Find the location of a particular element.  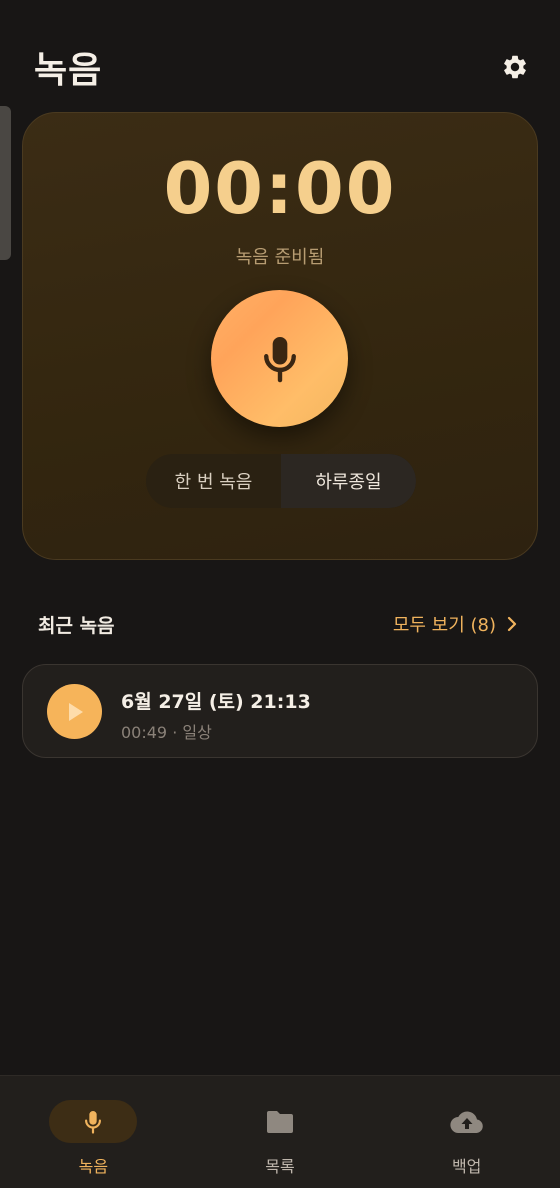

recent-title: 최근 녹음 is located at coordinates (76, 625).